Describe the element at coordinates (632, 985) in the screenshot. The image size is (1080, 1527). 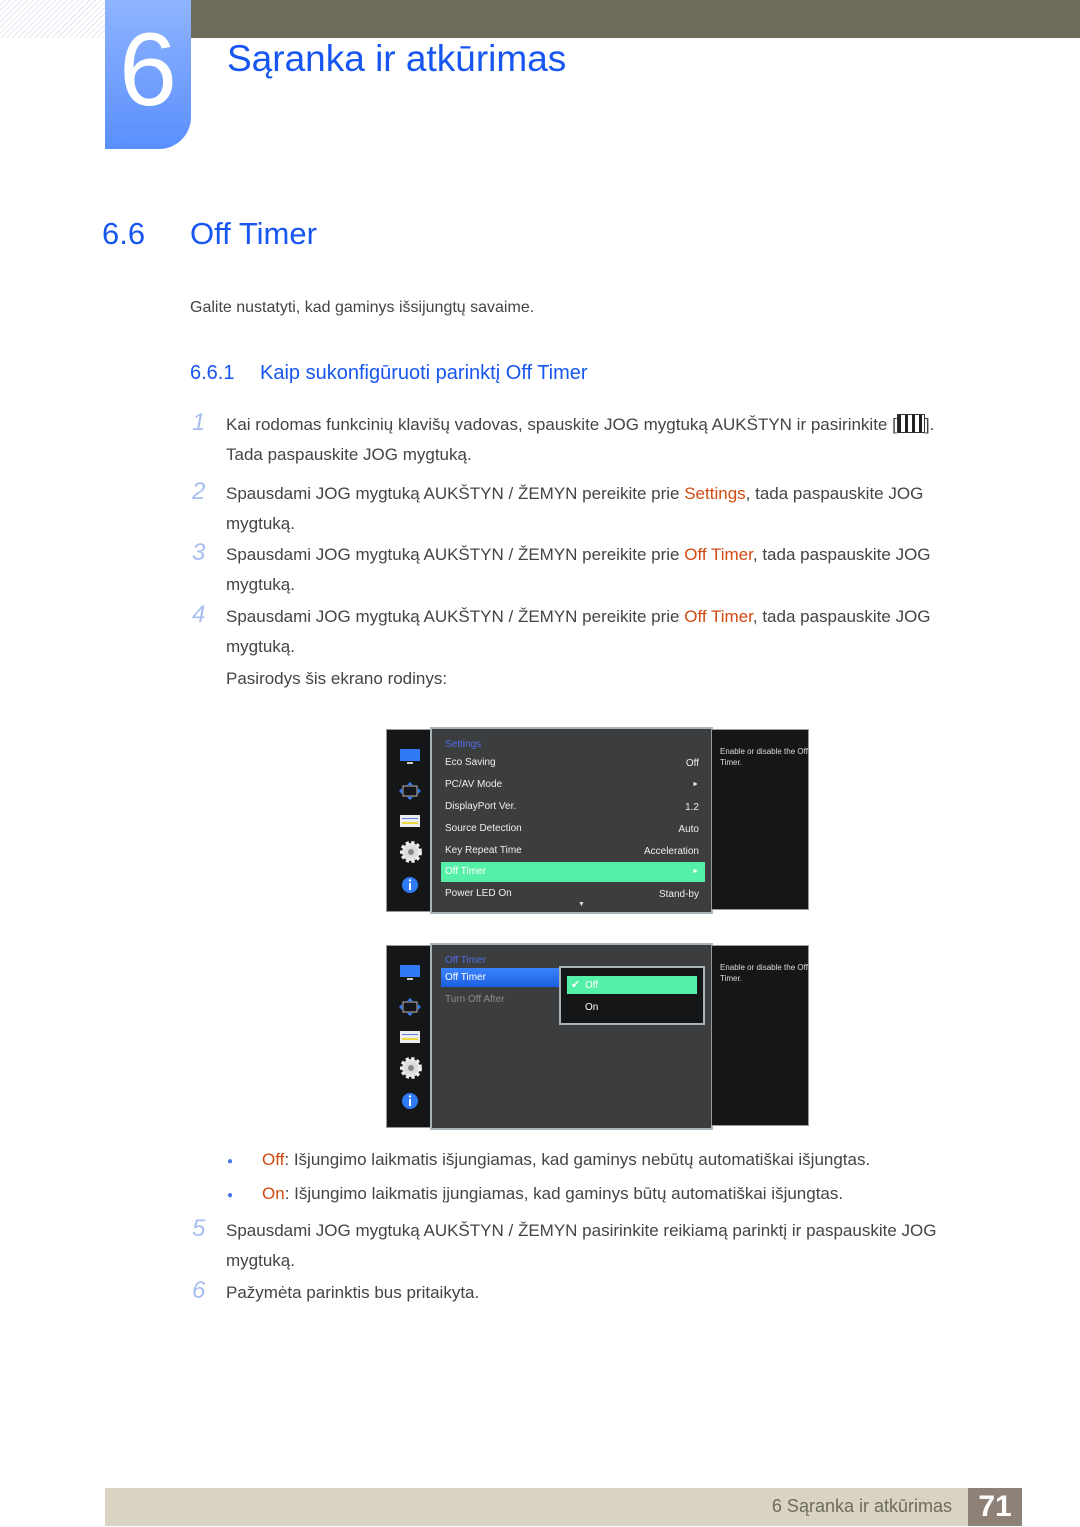
I see `option-off: ✔ Off` at that location.